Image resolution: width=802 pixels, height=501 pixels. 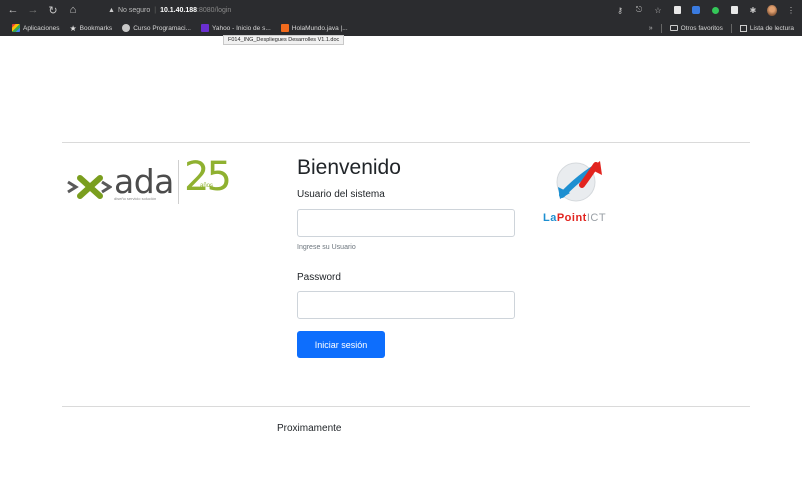 I want to click on bookmark-star-icon: ☆, so click(x=658, y=10).